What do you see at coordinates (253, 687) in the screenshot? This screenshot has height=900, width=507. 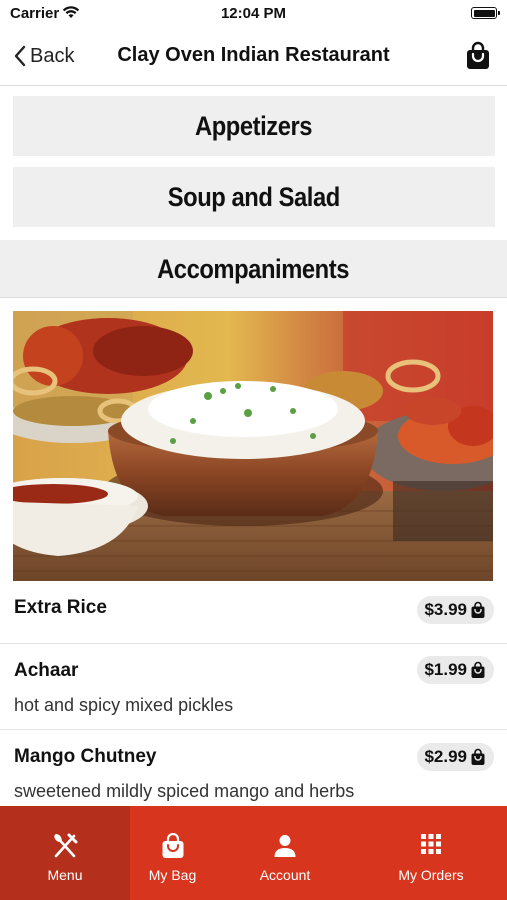 I see `menu-item: Achaar hot and spicy mixed pickles $1.99` at bounding box center [253, 687].